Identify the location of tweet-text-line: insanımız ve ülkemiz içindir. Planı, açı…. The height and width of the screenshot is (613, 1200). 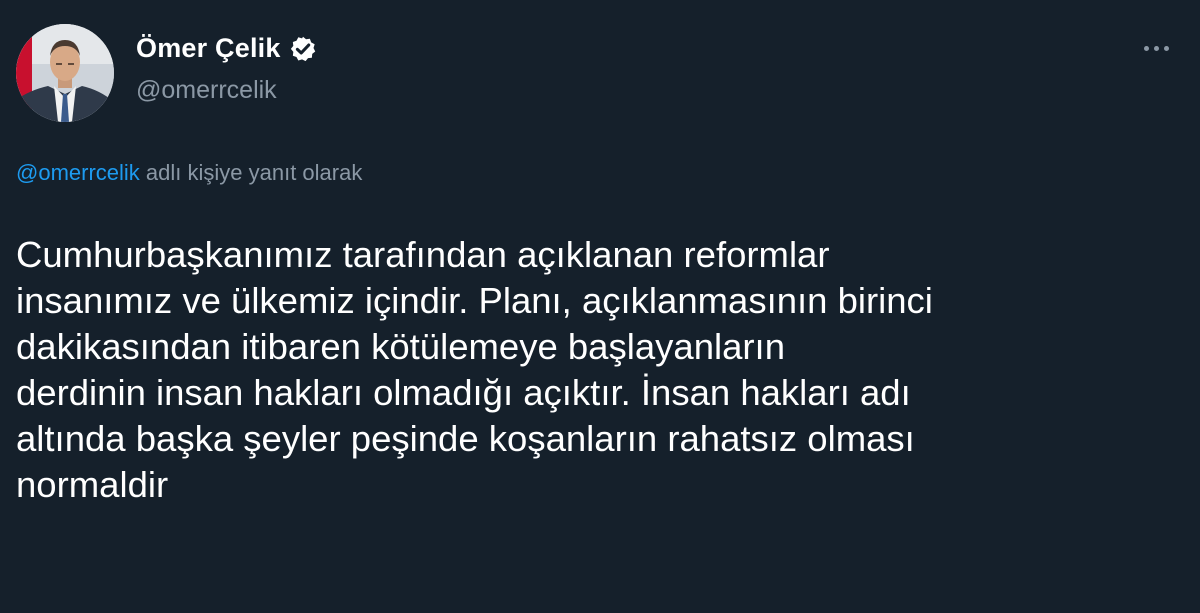
(474, 300).